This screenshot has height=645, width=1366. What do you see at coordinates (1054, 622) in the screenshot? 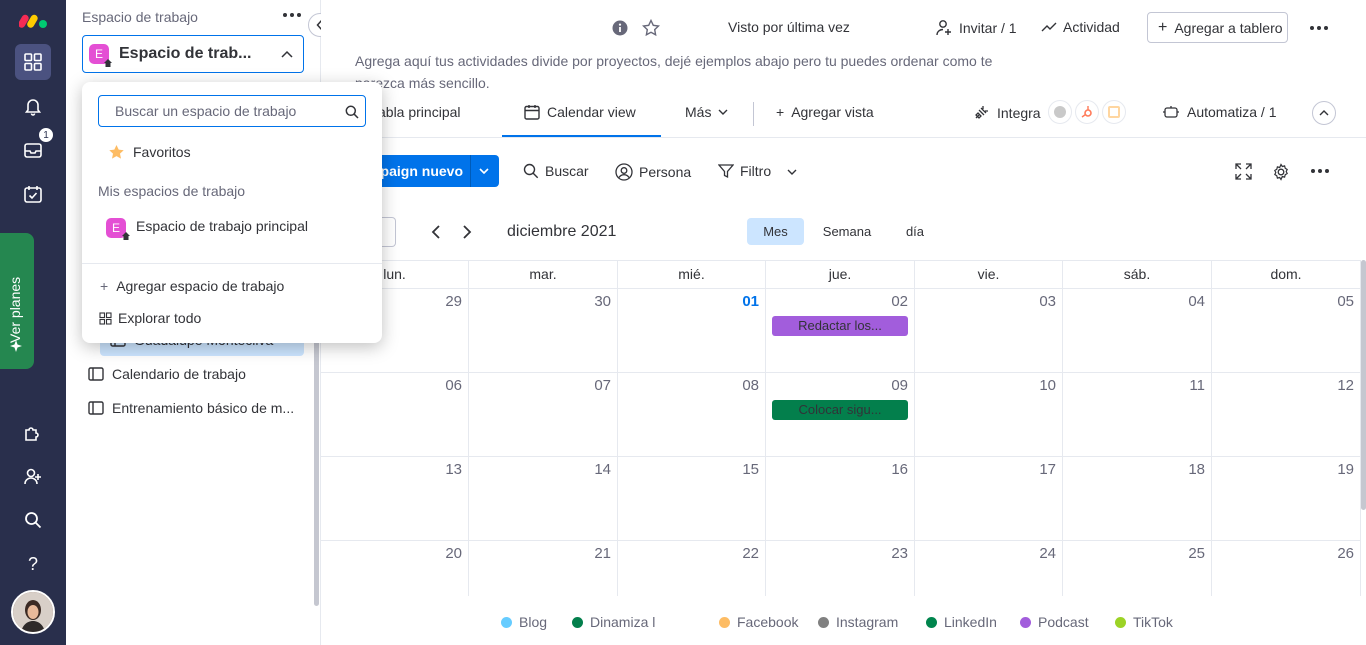
I see `legend-item: Podcast` at bounding box center [1054, 622].